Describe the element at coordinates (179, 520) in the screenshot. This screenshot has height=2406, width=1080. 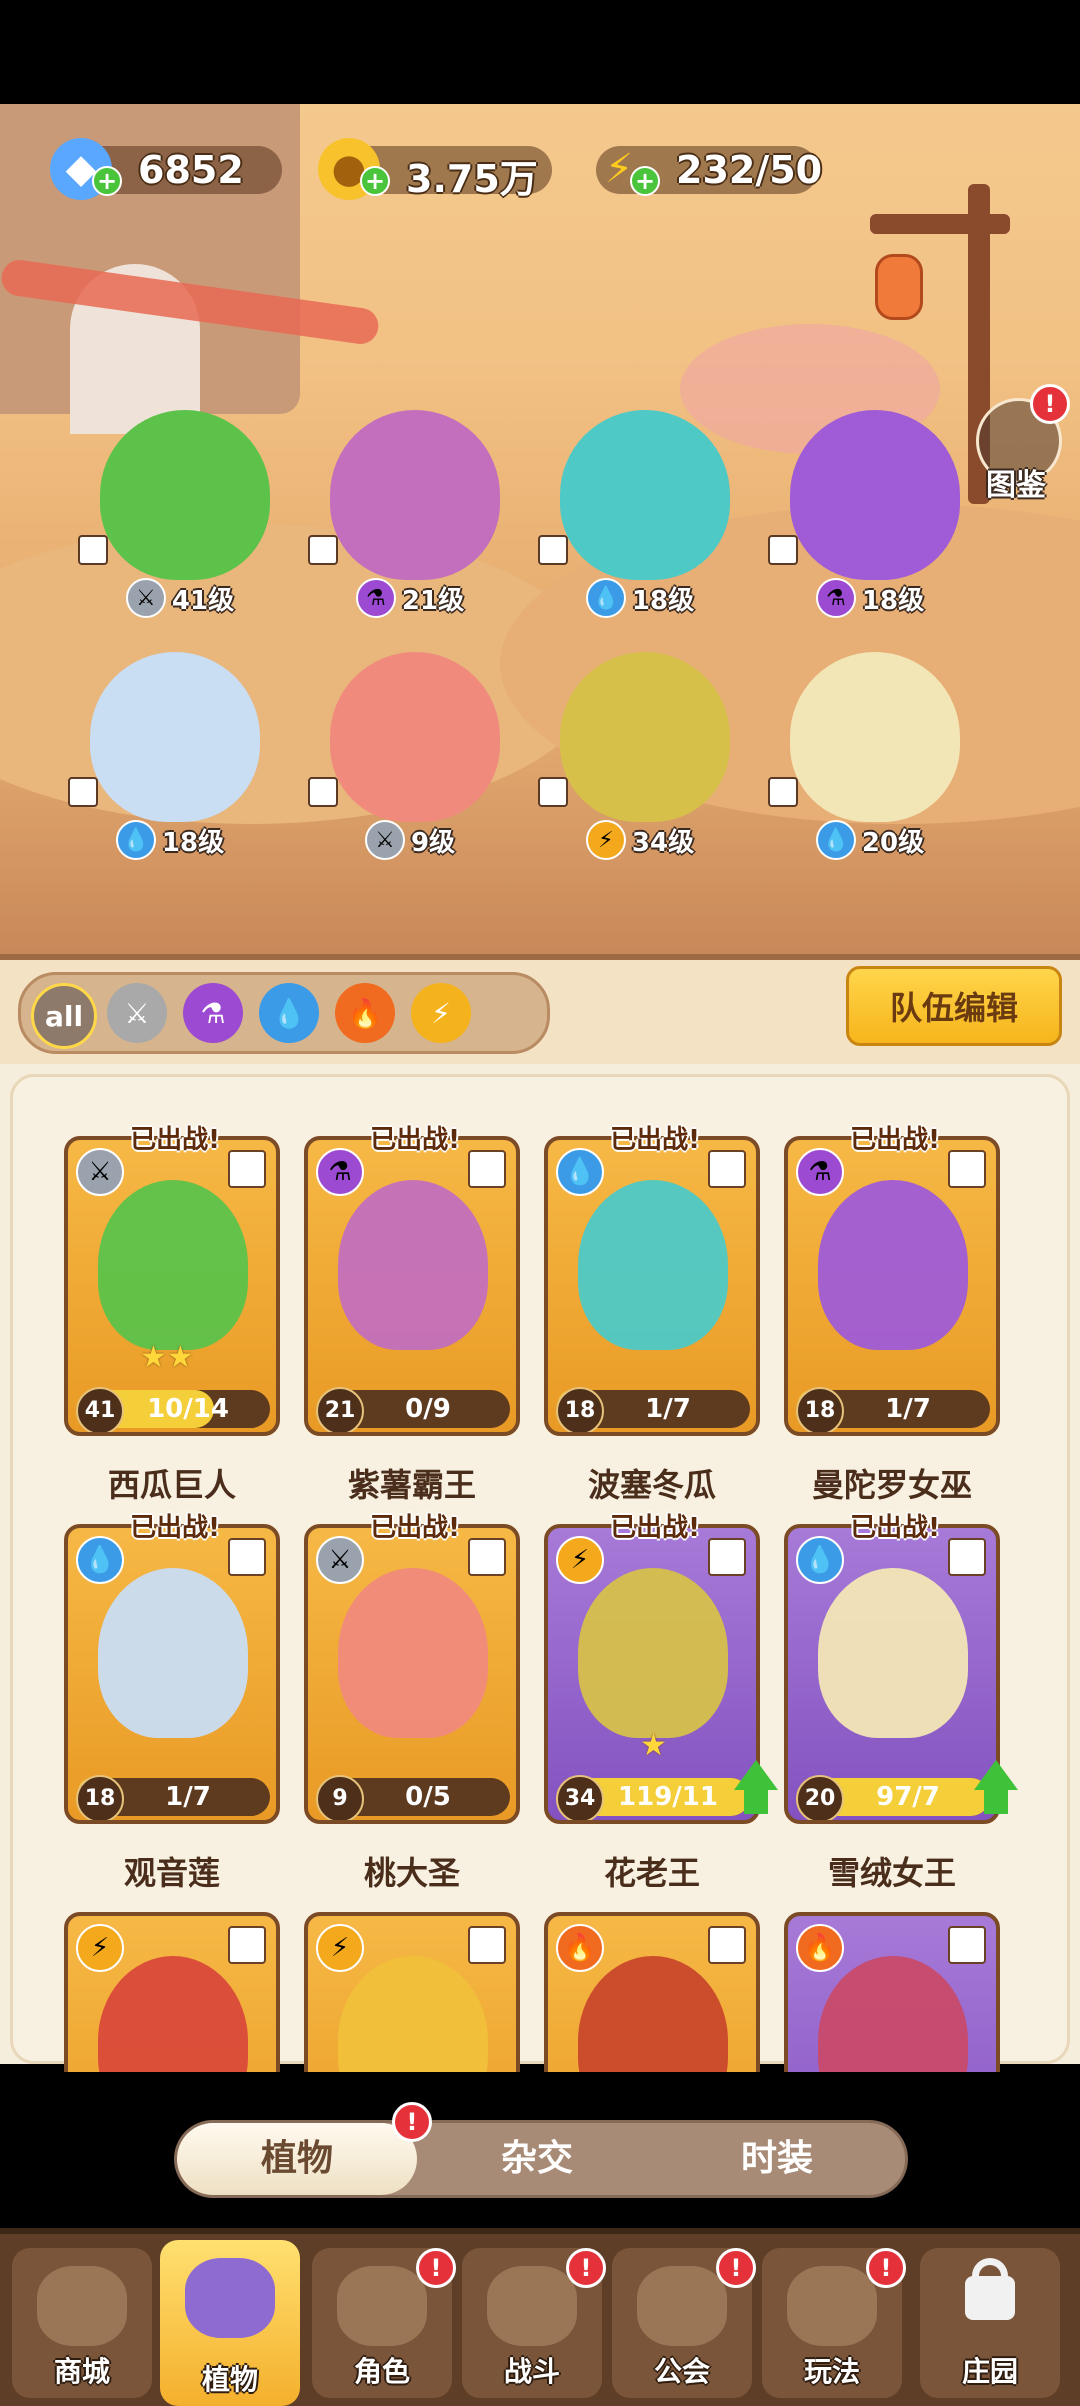
I see `field-unit: ⚔ 41级` at that location.